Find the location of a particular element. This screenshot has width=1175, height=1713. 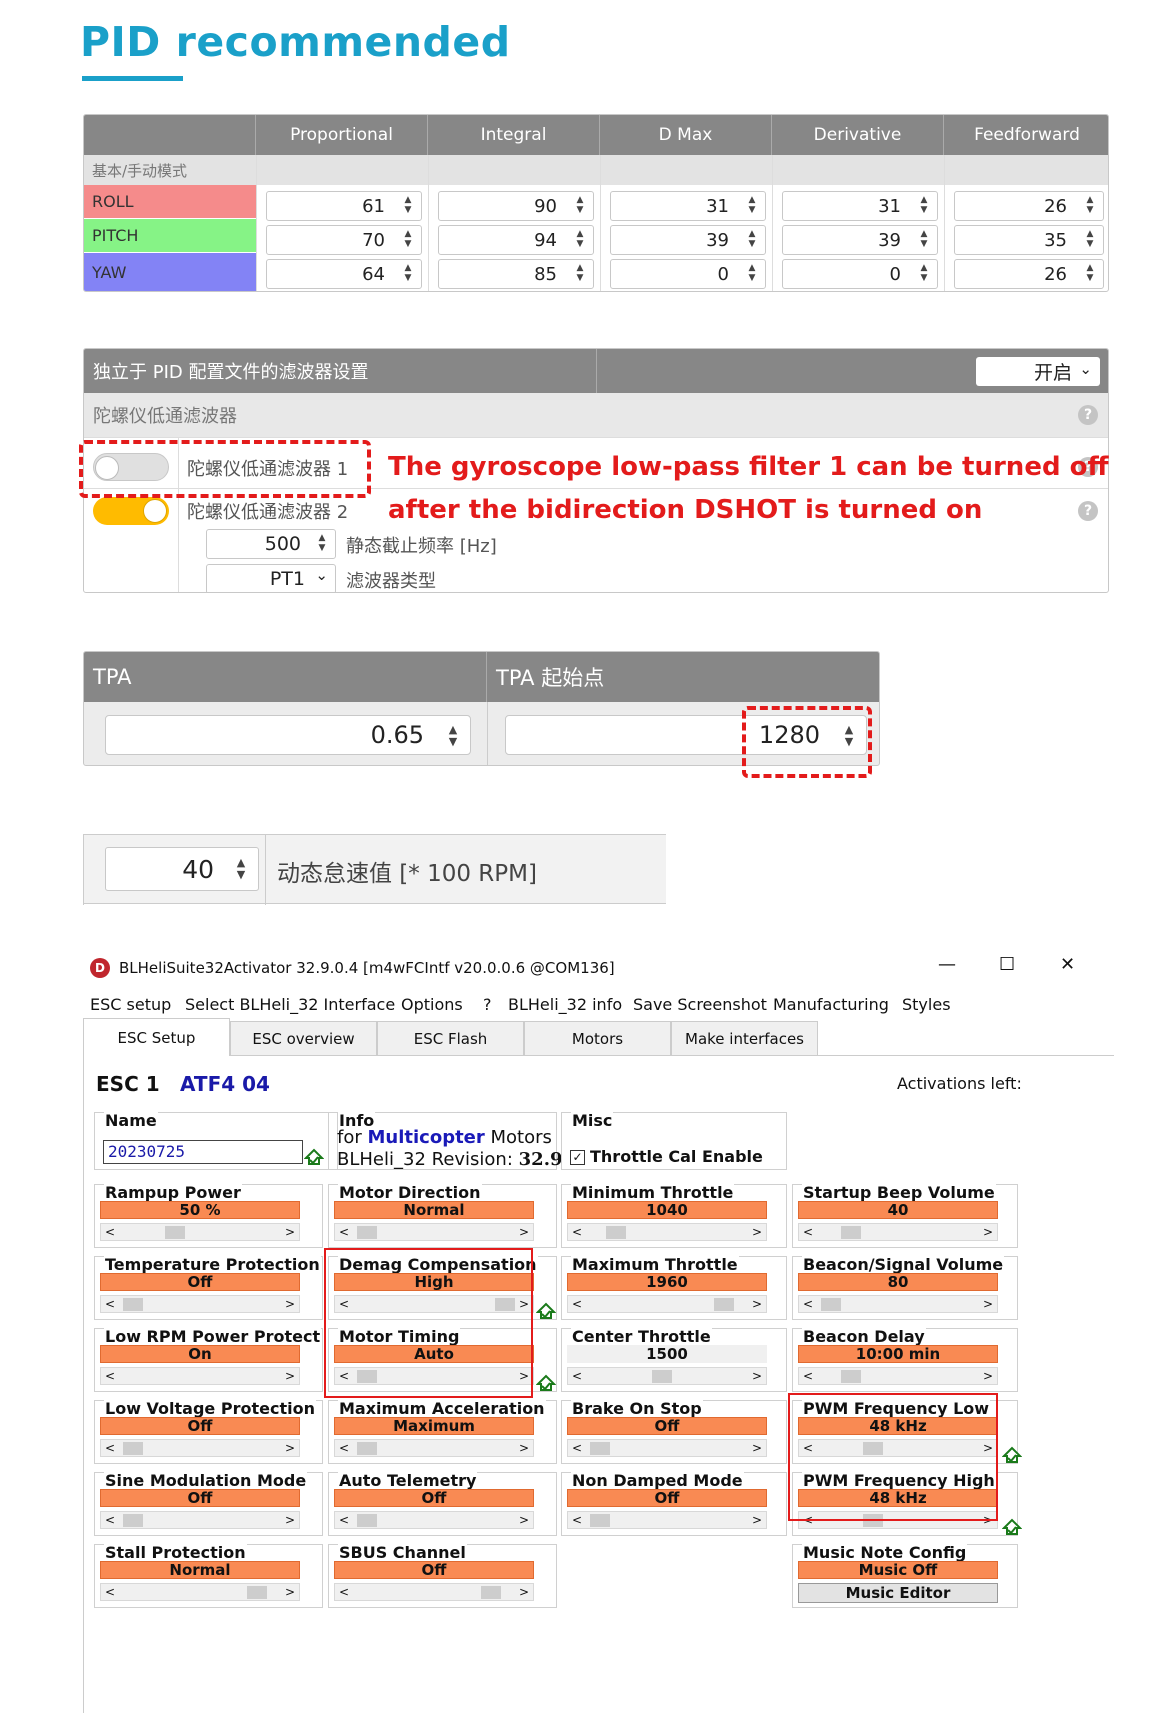

pid-pitch-p-input: 70 ▲ ▼ is located at coordinates (344, 240).